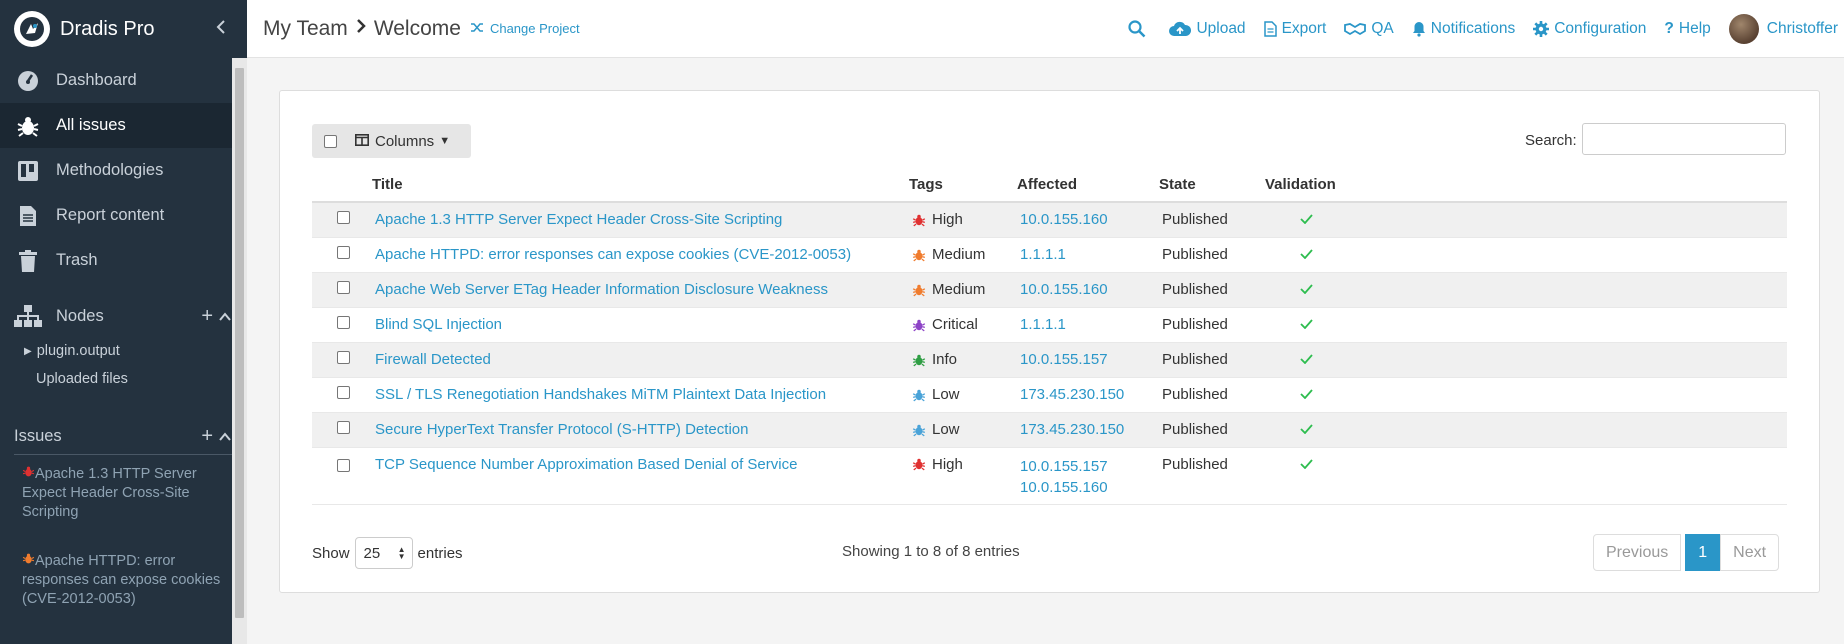  I want to click on header-tags: Tags, so click(963, 185).